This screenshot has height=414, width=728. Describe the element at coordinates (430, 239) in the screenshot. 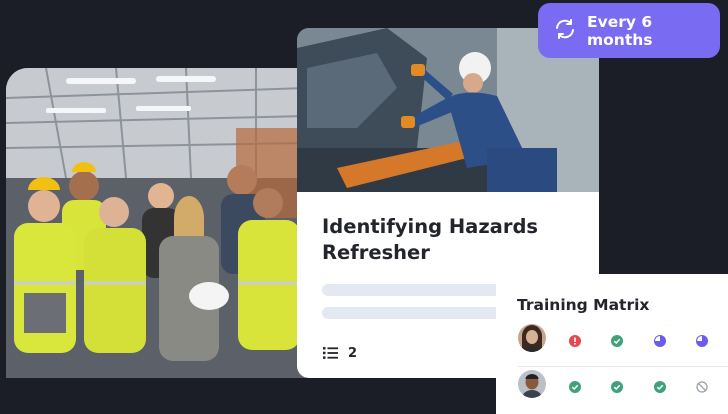

I see `course-title: Identifying Hazards Refresher` at that location.